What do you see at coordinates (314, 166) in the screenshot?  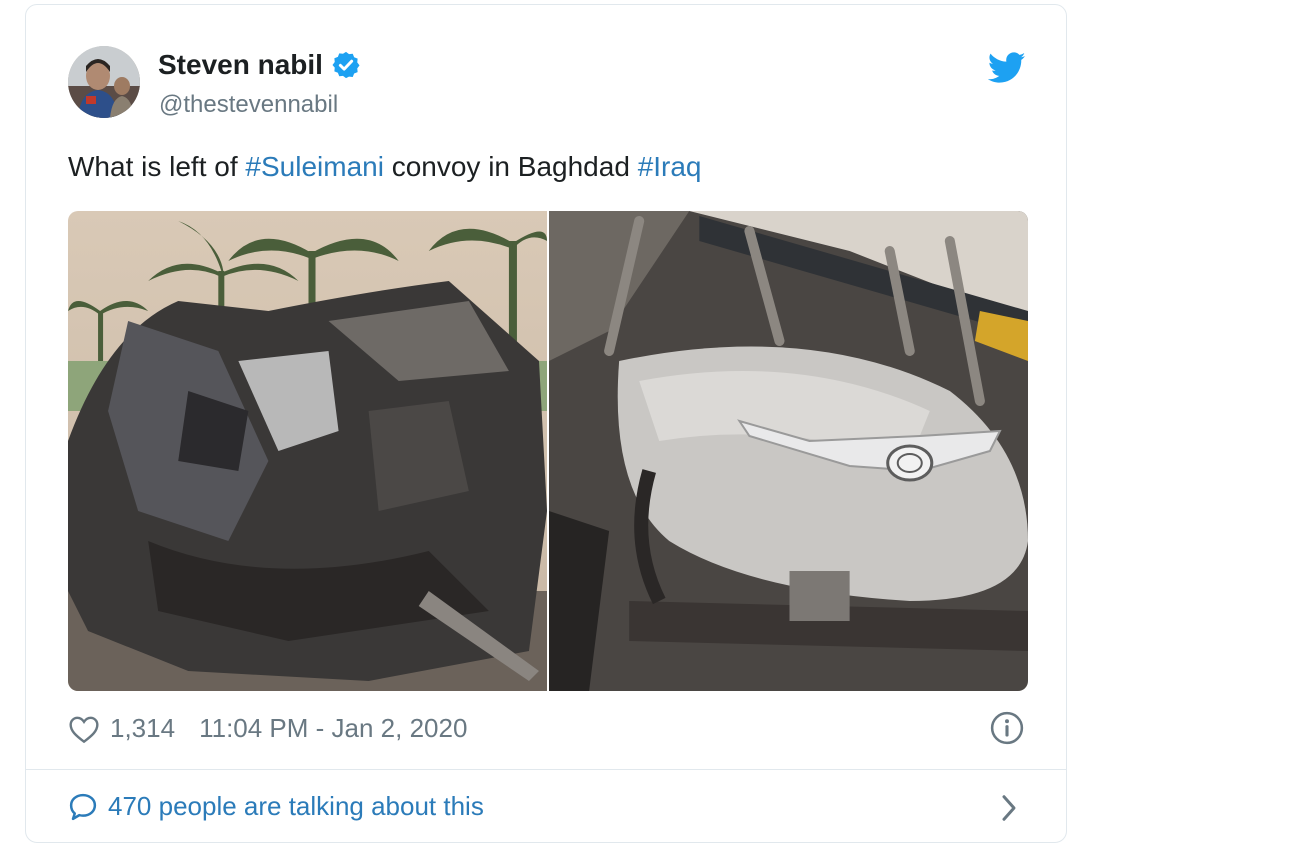 I see `hashtag-suleimani: #Suleimani` at bounding box center [314, 166].